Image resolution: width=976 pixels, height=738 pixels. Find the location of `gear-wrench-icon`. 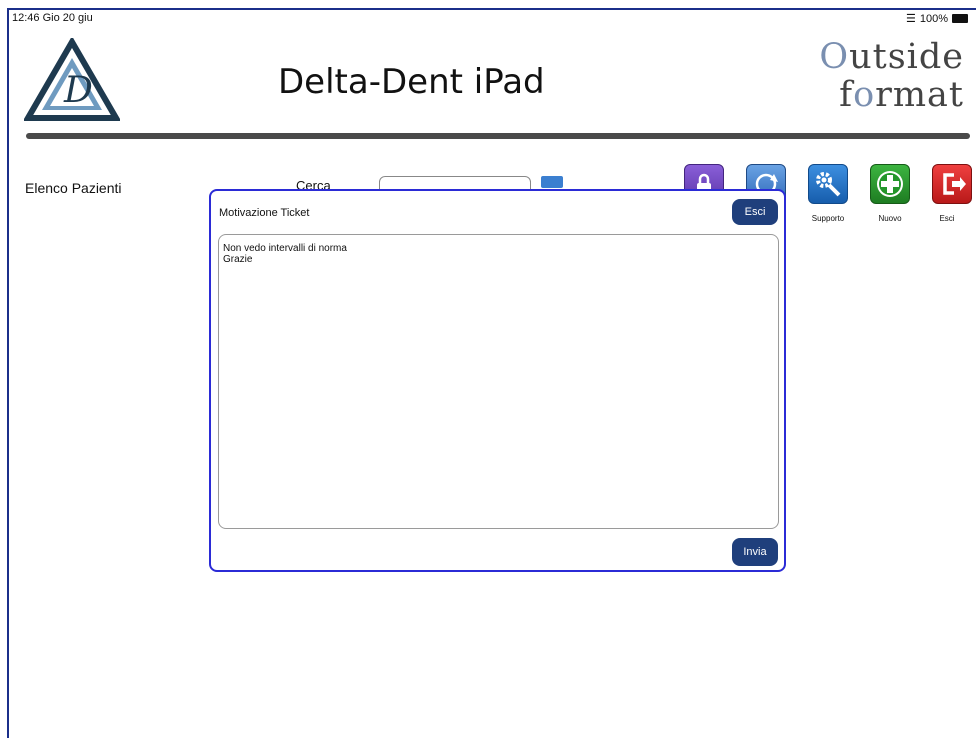

gear-wrench-icon is located at coordinates (828, 184).